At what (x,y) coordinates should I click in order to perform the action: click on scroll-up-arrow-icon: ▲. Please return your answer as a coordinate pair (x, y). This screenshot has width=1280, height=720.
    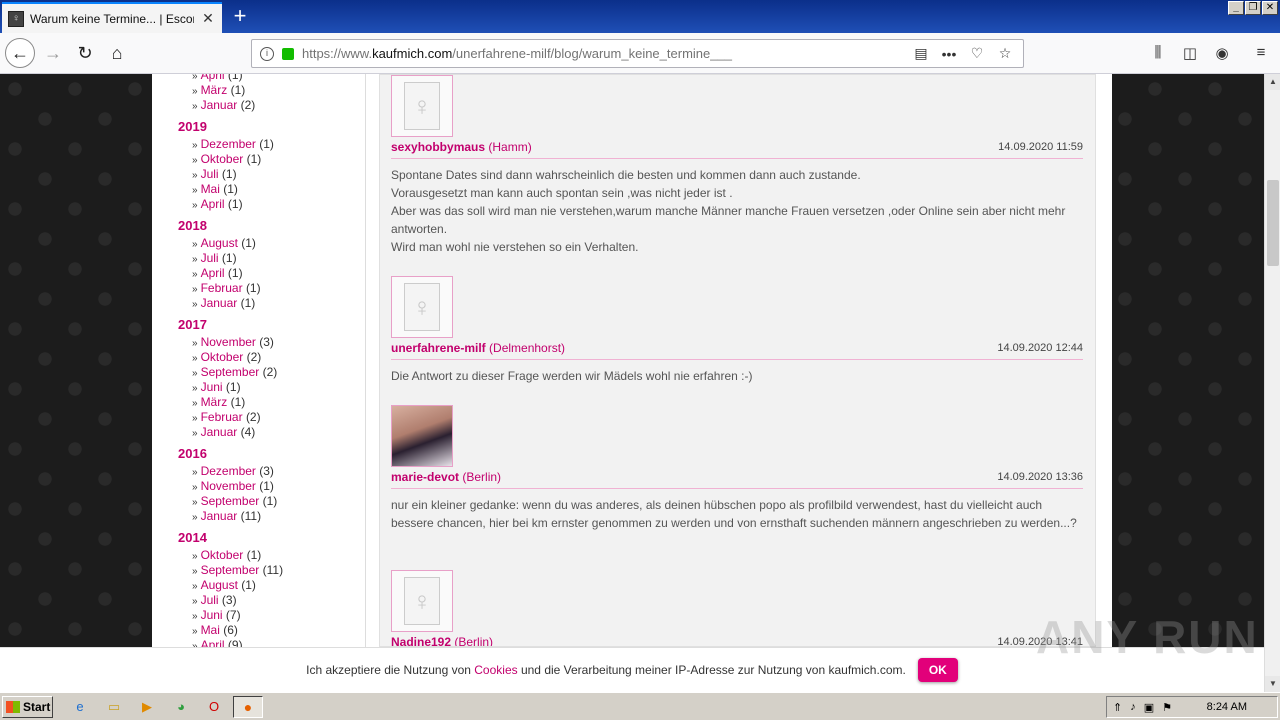
    Looking at the image, I should click on (1272, 82).